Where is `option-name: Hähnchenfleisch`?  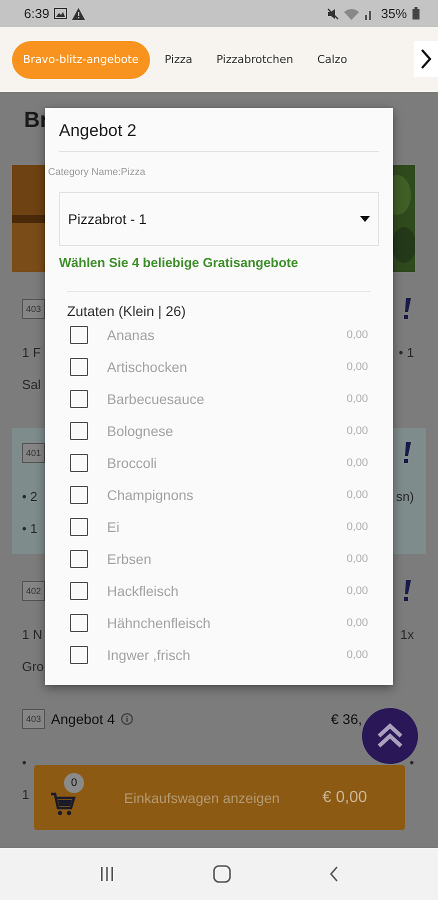
option-name: Hähnchenfleisch is located at coordinates (159, 623).